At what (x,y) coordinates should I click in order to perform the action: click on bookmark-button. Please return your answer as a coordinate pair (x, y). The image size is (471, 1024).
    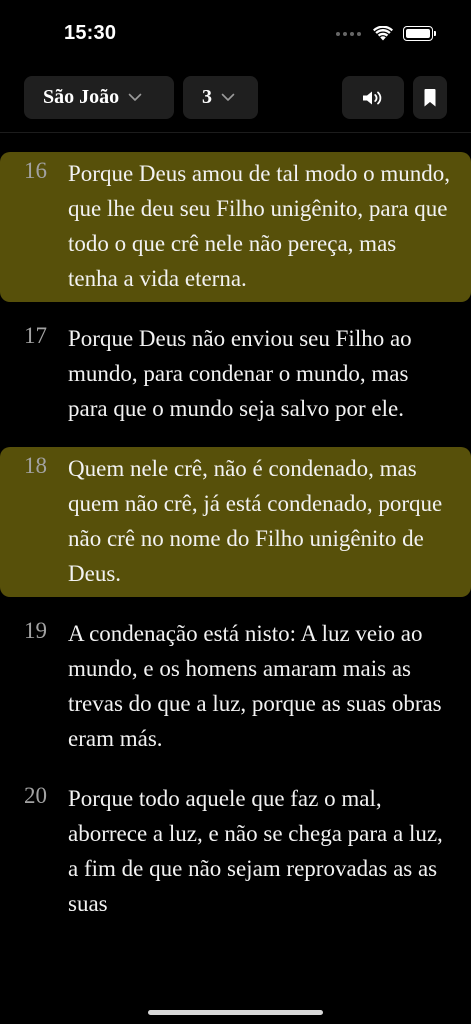
    Looking at the image, I should click on (430, 97).